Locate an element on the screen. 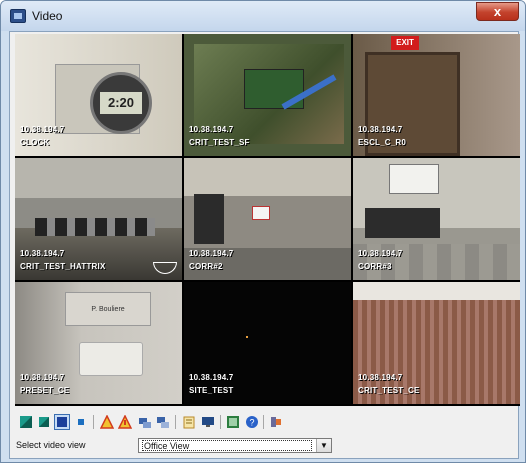 This screenshot has width=526, height=463. camera-name: CLOCK is located at coordinates (35, 142).